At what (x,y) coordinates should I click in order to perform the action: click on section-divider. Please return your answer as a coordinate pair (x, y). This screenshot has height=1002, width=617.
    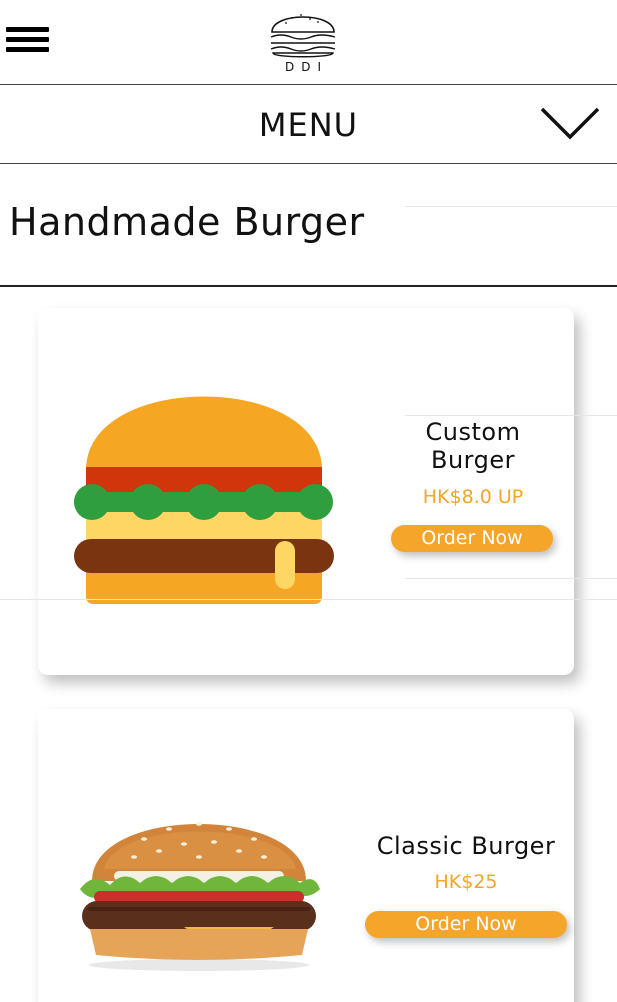
    Looking at the image, I should click on (308, 286).